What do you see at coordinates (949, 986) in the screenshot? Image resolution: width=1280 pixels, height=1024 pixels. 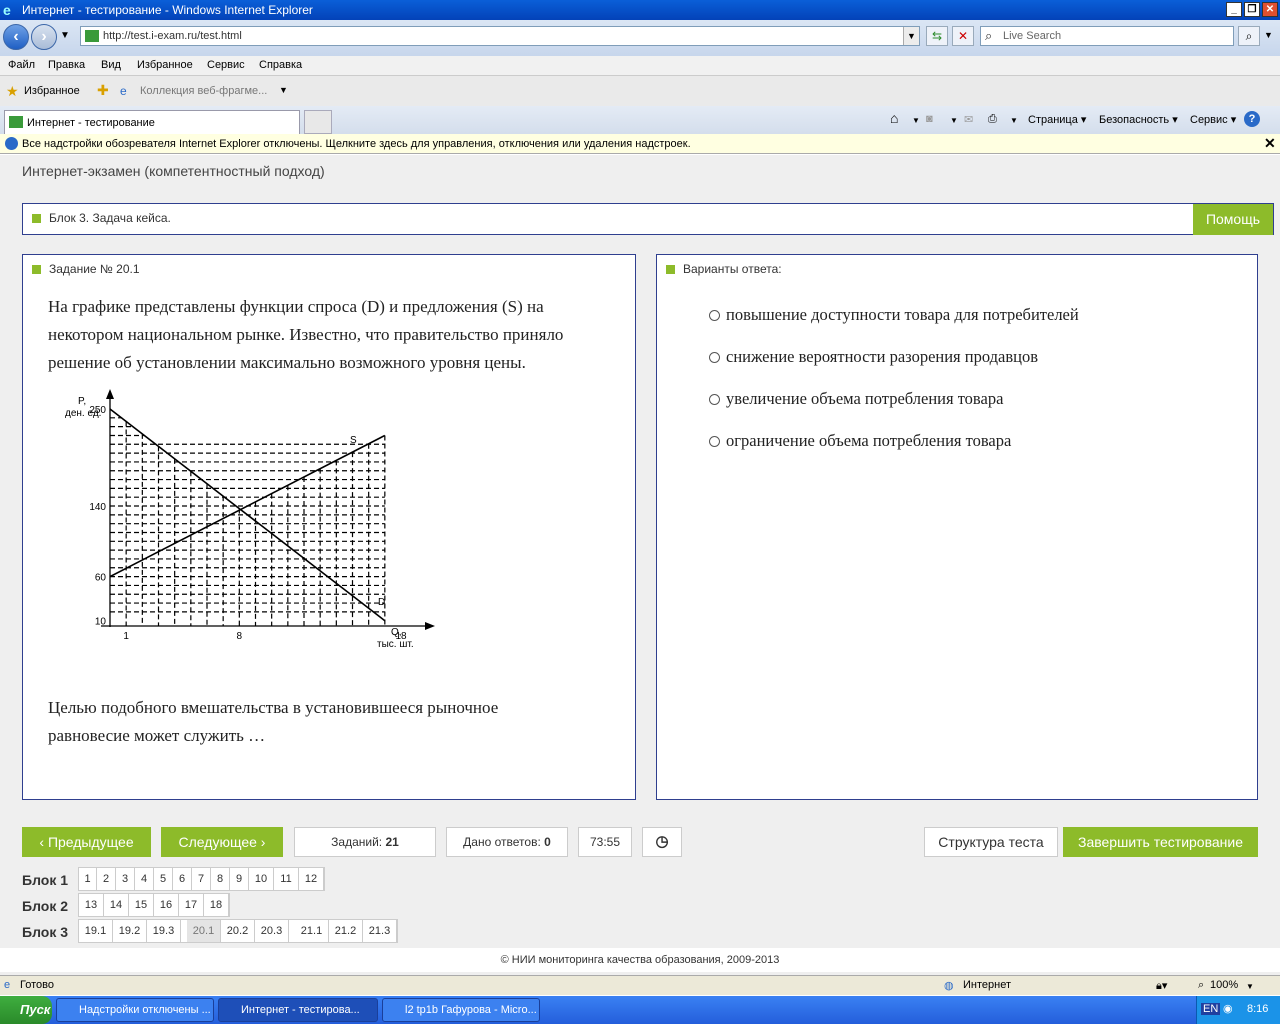 I see `globe-icon: ◍` at bounding box center [949, 986].